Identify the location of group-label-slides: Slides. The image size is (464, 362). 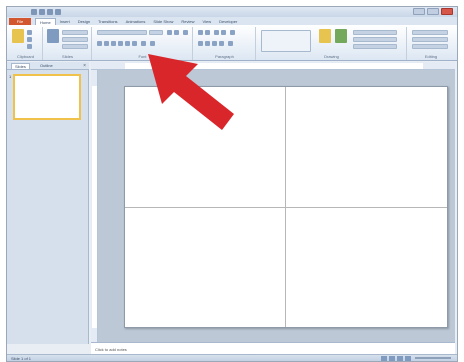
(67, 56).